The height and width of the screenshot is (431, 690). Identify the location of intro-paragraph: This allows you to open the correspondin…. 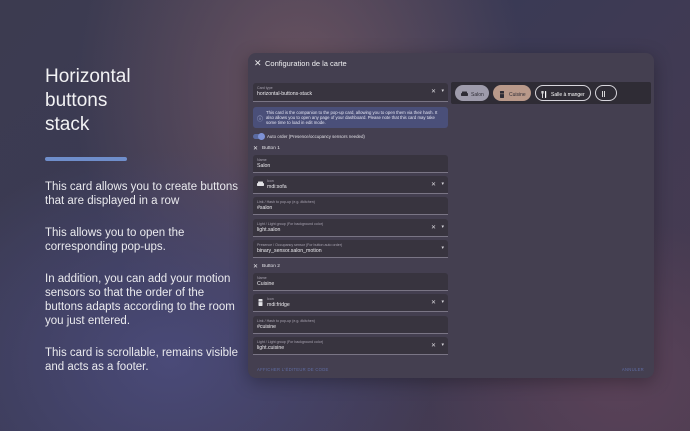
(115, 240).